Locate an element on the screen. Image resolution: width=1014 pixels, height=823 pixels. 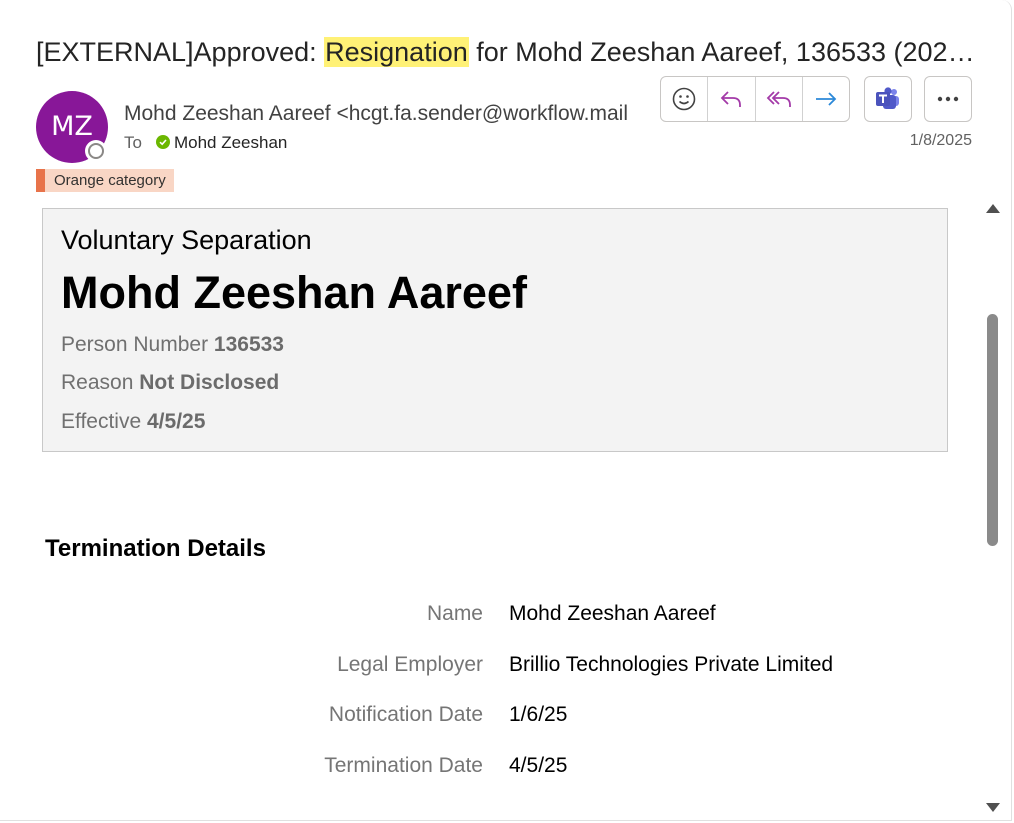
detail-label: Name is located at coordinates (454, 613).